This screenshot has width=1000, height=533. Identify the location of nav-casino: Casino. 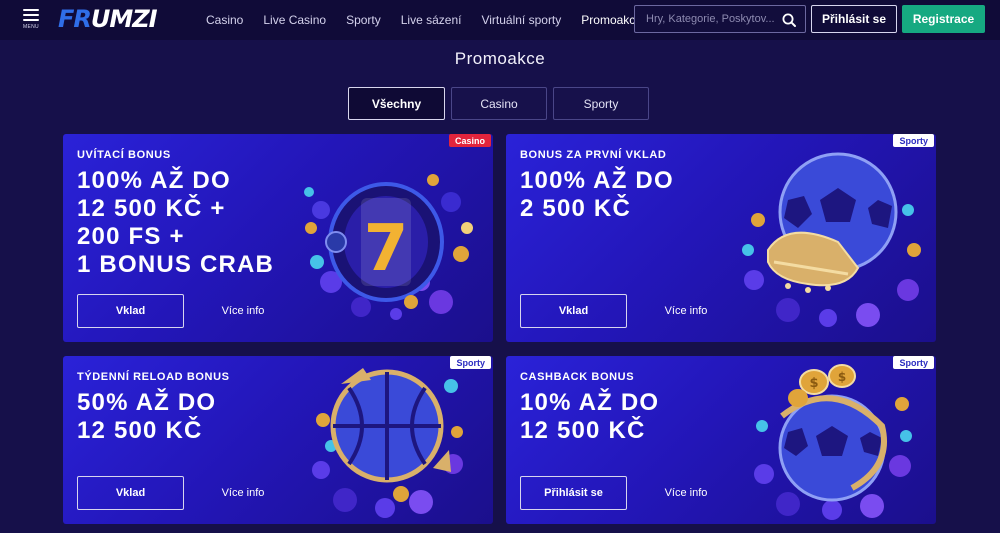
(224, 20).